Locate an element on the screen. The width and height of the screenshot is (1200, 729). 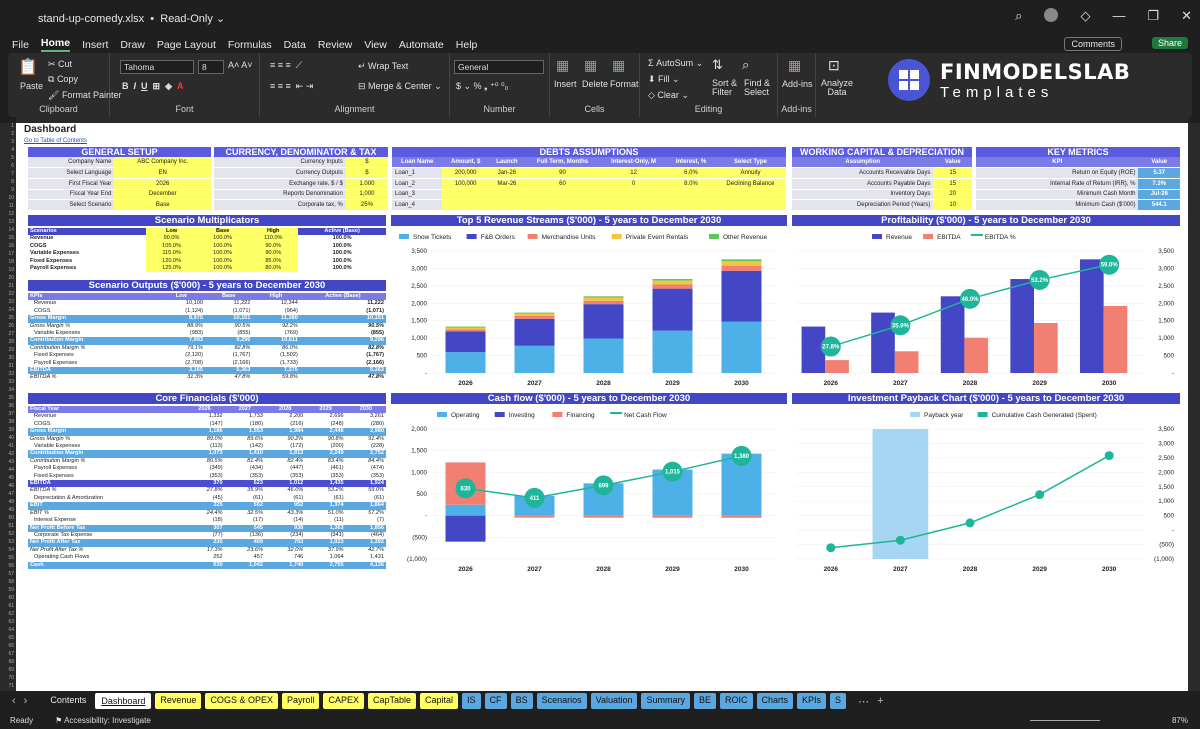
row-header: 17 is located at coordinates (11, 254).